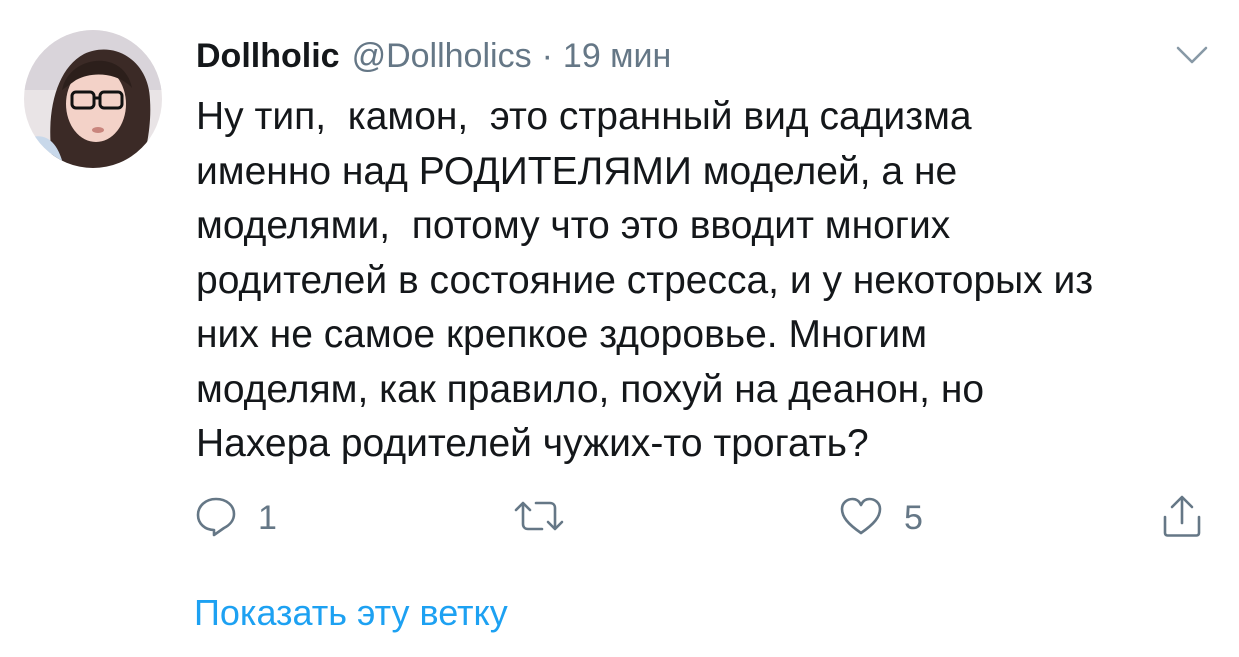 This screenshot has width=1239, height=657. I want to click on avatar, so click(93, 99).